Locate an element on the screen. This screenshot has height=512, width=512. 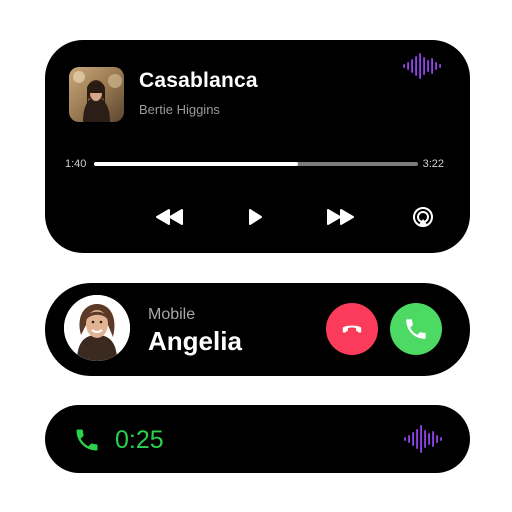
progress-bar is located at coordinates (256, 164).